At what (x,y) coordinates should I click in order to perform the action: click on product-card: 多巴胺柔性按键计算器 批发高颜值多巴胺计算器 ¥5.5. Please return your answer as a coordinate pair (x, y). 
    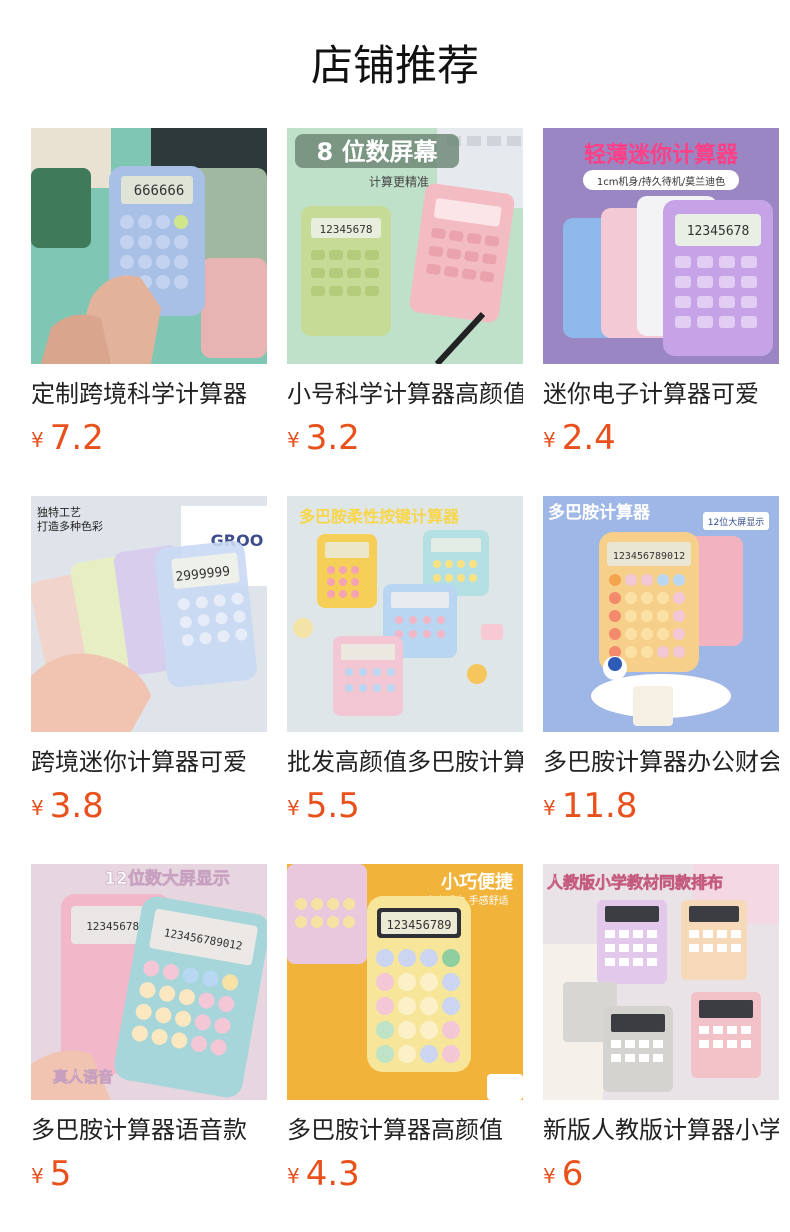
    Looking at the image, I should click on (405, 662).